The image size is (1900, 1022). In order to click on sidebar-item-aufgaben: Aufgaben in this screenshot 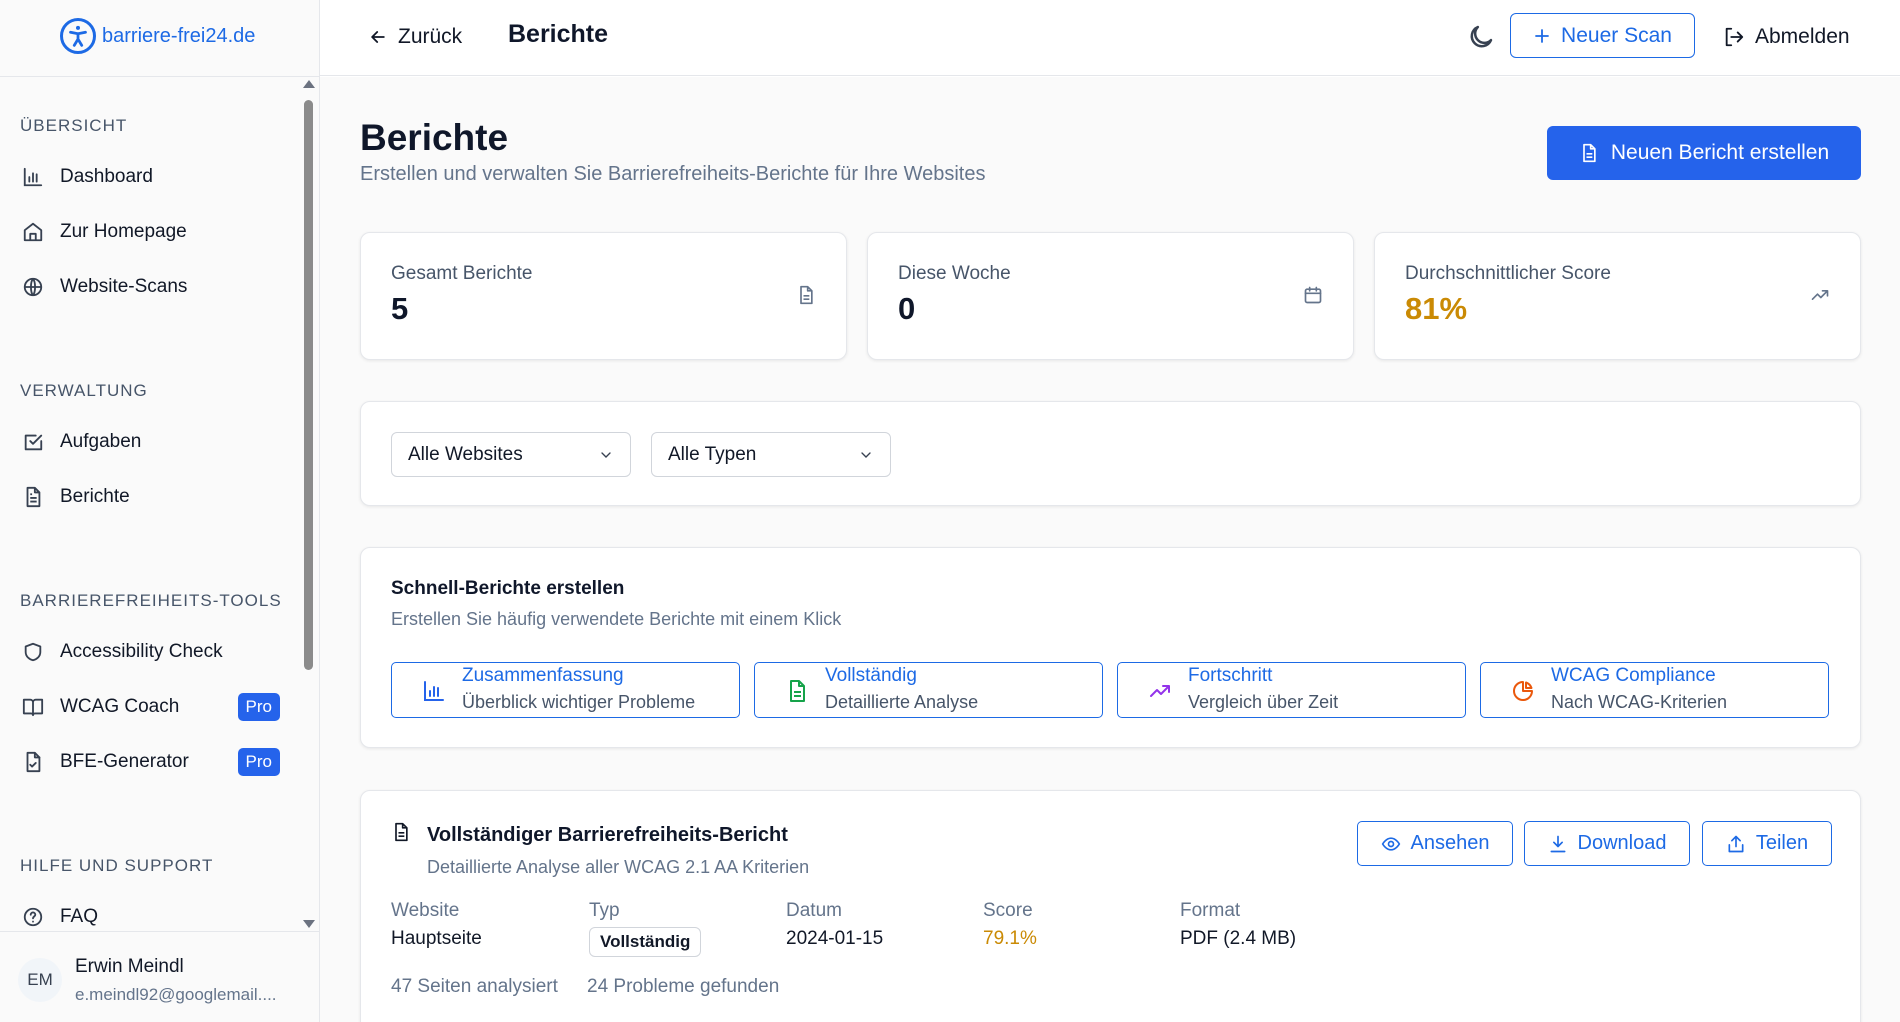, I will do `click(152, 442)`.